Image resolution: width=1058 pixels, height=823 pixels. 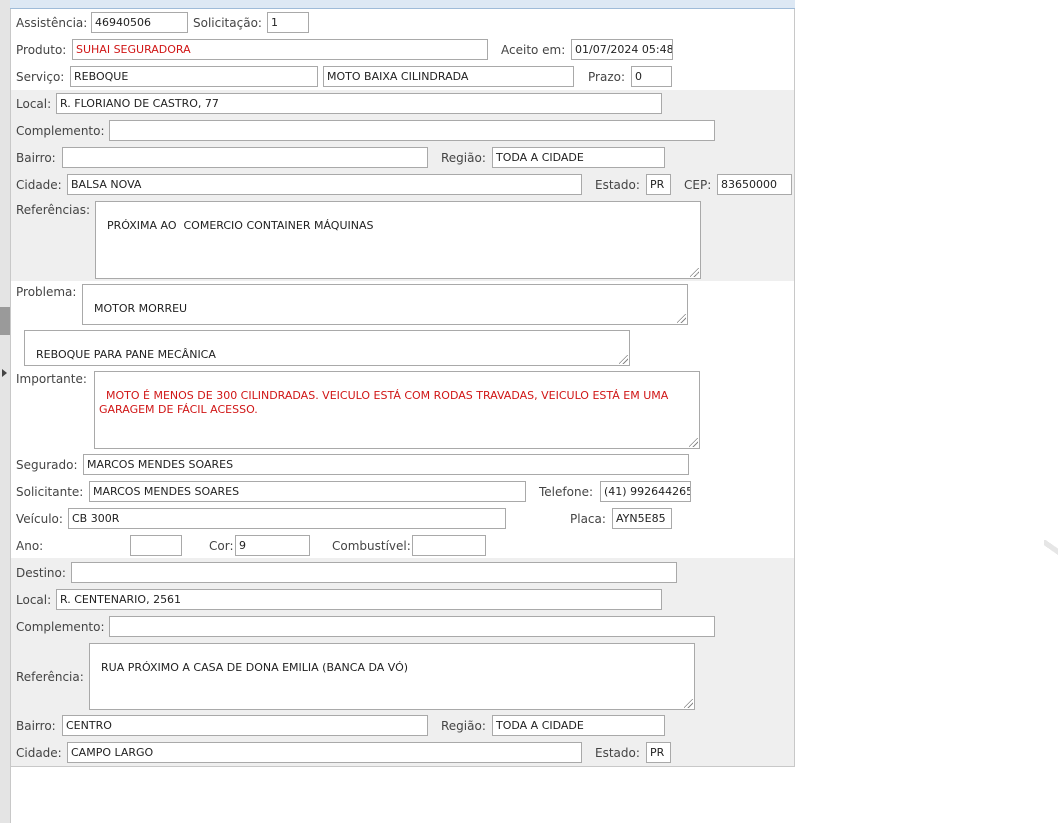 I want to click on destino-regiao-field: TODA A CIDADE, so click(x=578, y=725).